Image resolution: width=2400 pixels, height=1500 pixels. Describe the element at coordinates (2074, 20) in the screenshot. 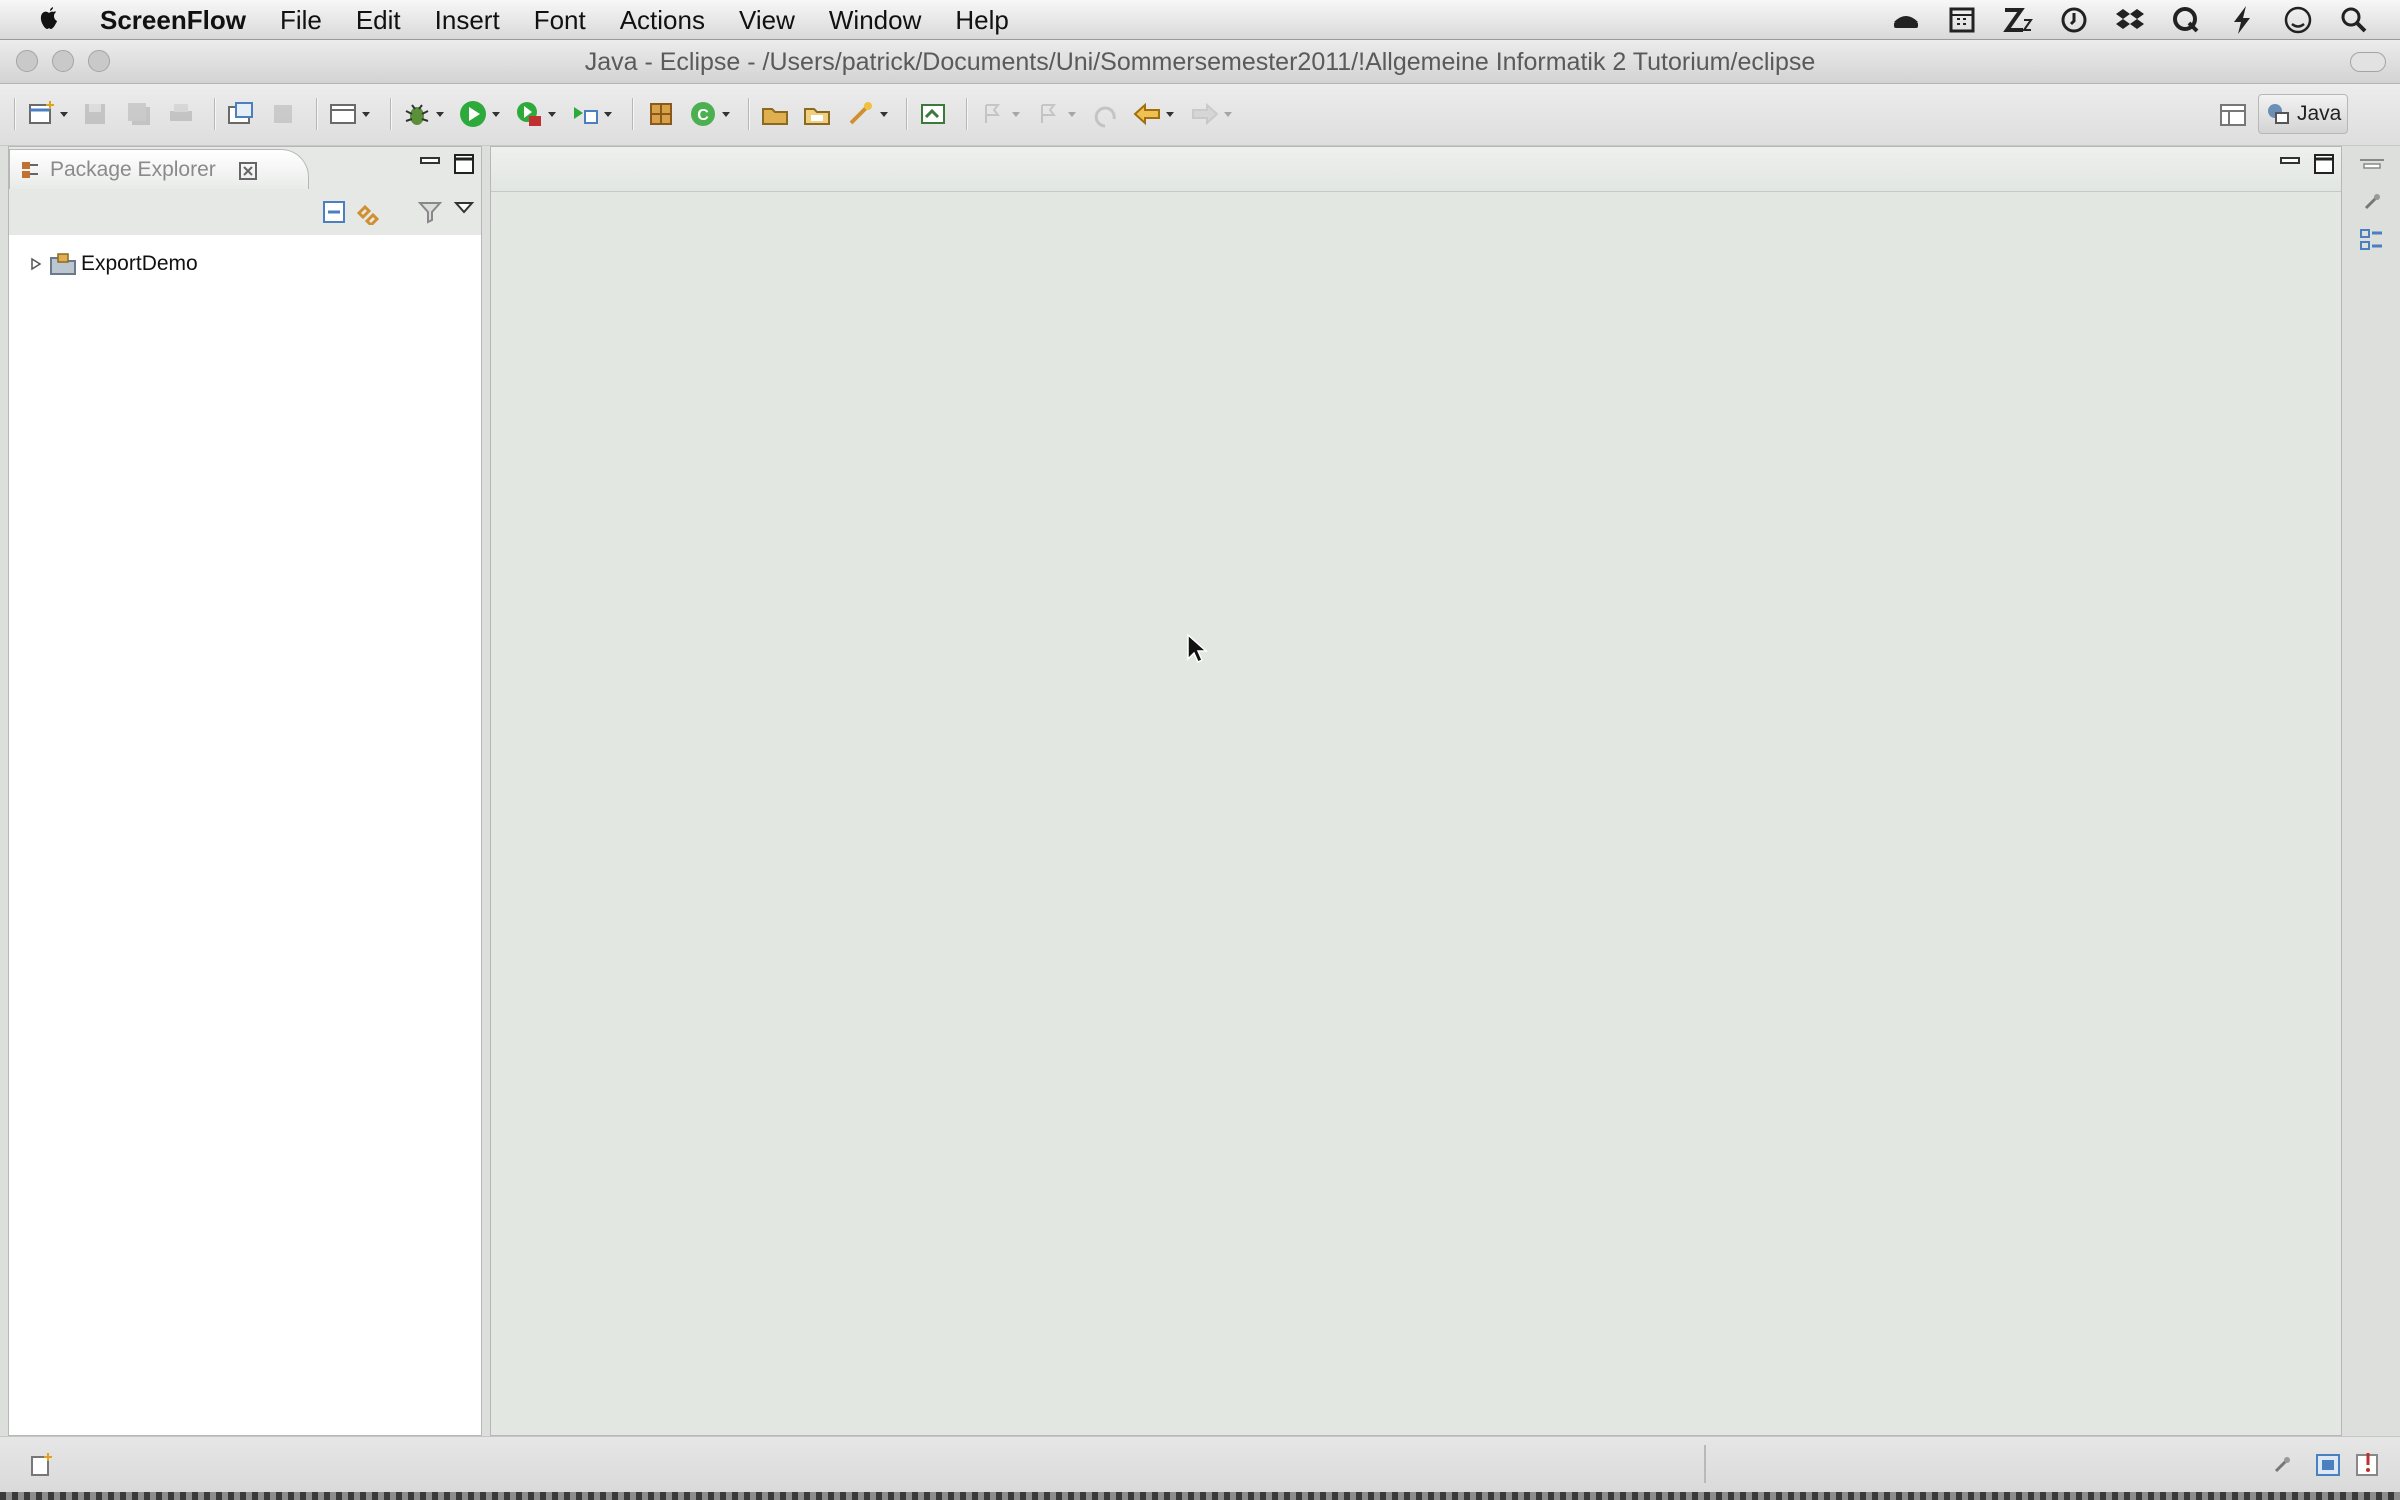

I see `clock-icon` at that location.